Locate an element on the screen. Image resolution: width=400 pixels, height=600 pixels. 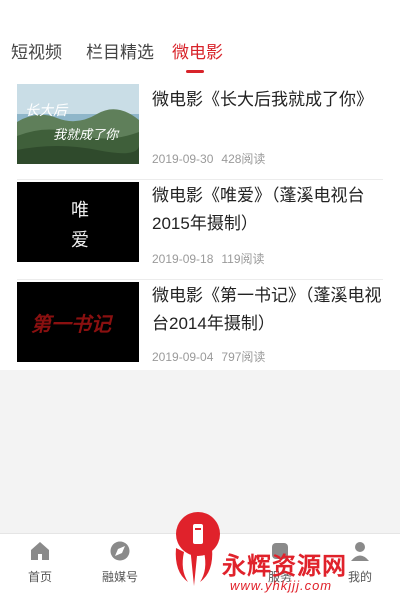
video-date: 2019-09-18 is located at coordinates (183, 259).